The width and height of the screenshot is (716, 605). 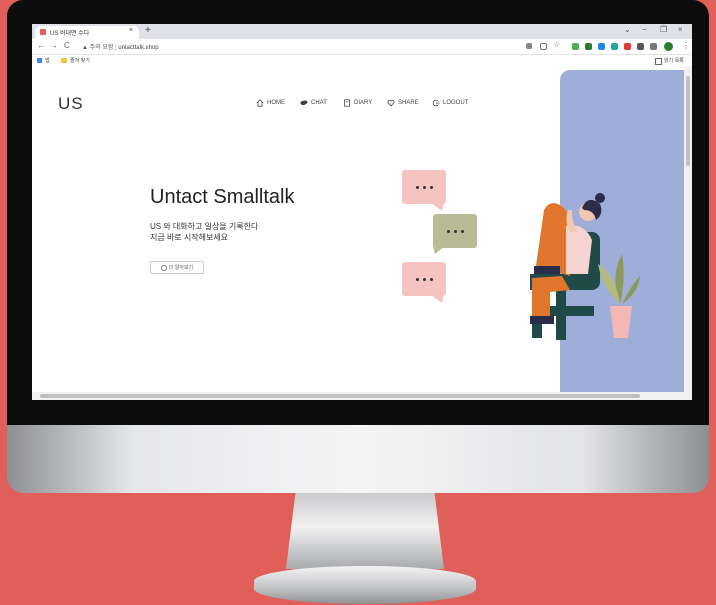 What do you see at coordinates (304, 103) in the screenshot?
I see `chat-icon` at bounding box center [304, 103].